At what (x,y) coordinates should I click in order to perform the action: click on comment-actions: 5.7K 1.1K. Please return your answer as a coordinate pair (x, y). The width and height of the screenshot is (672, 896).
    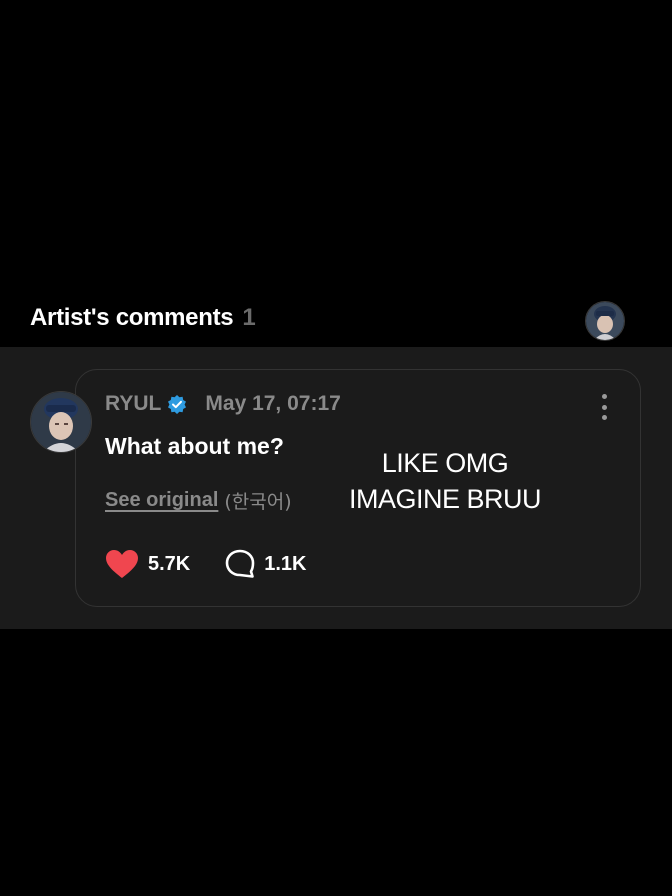
    Looking at the image, I should click on (206, 564).